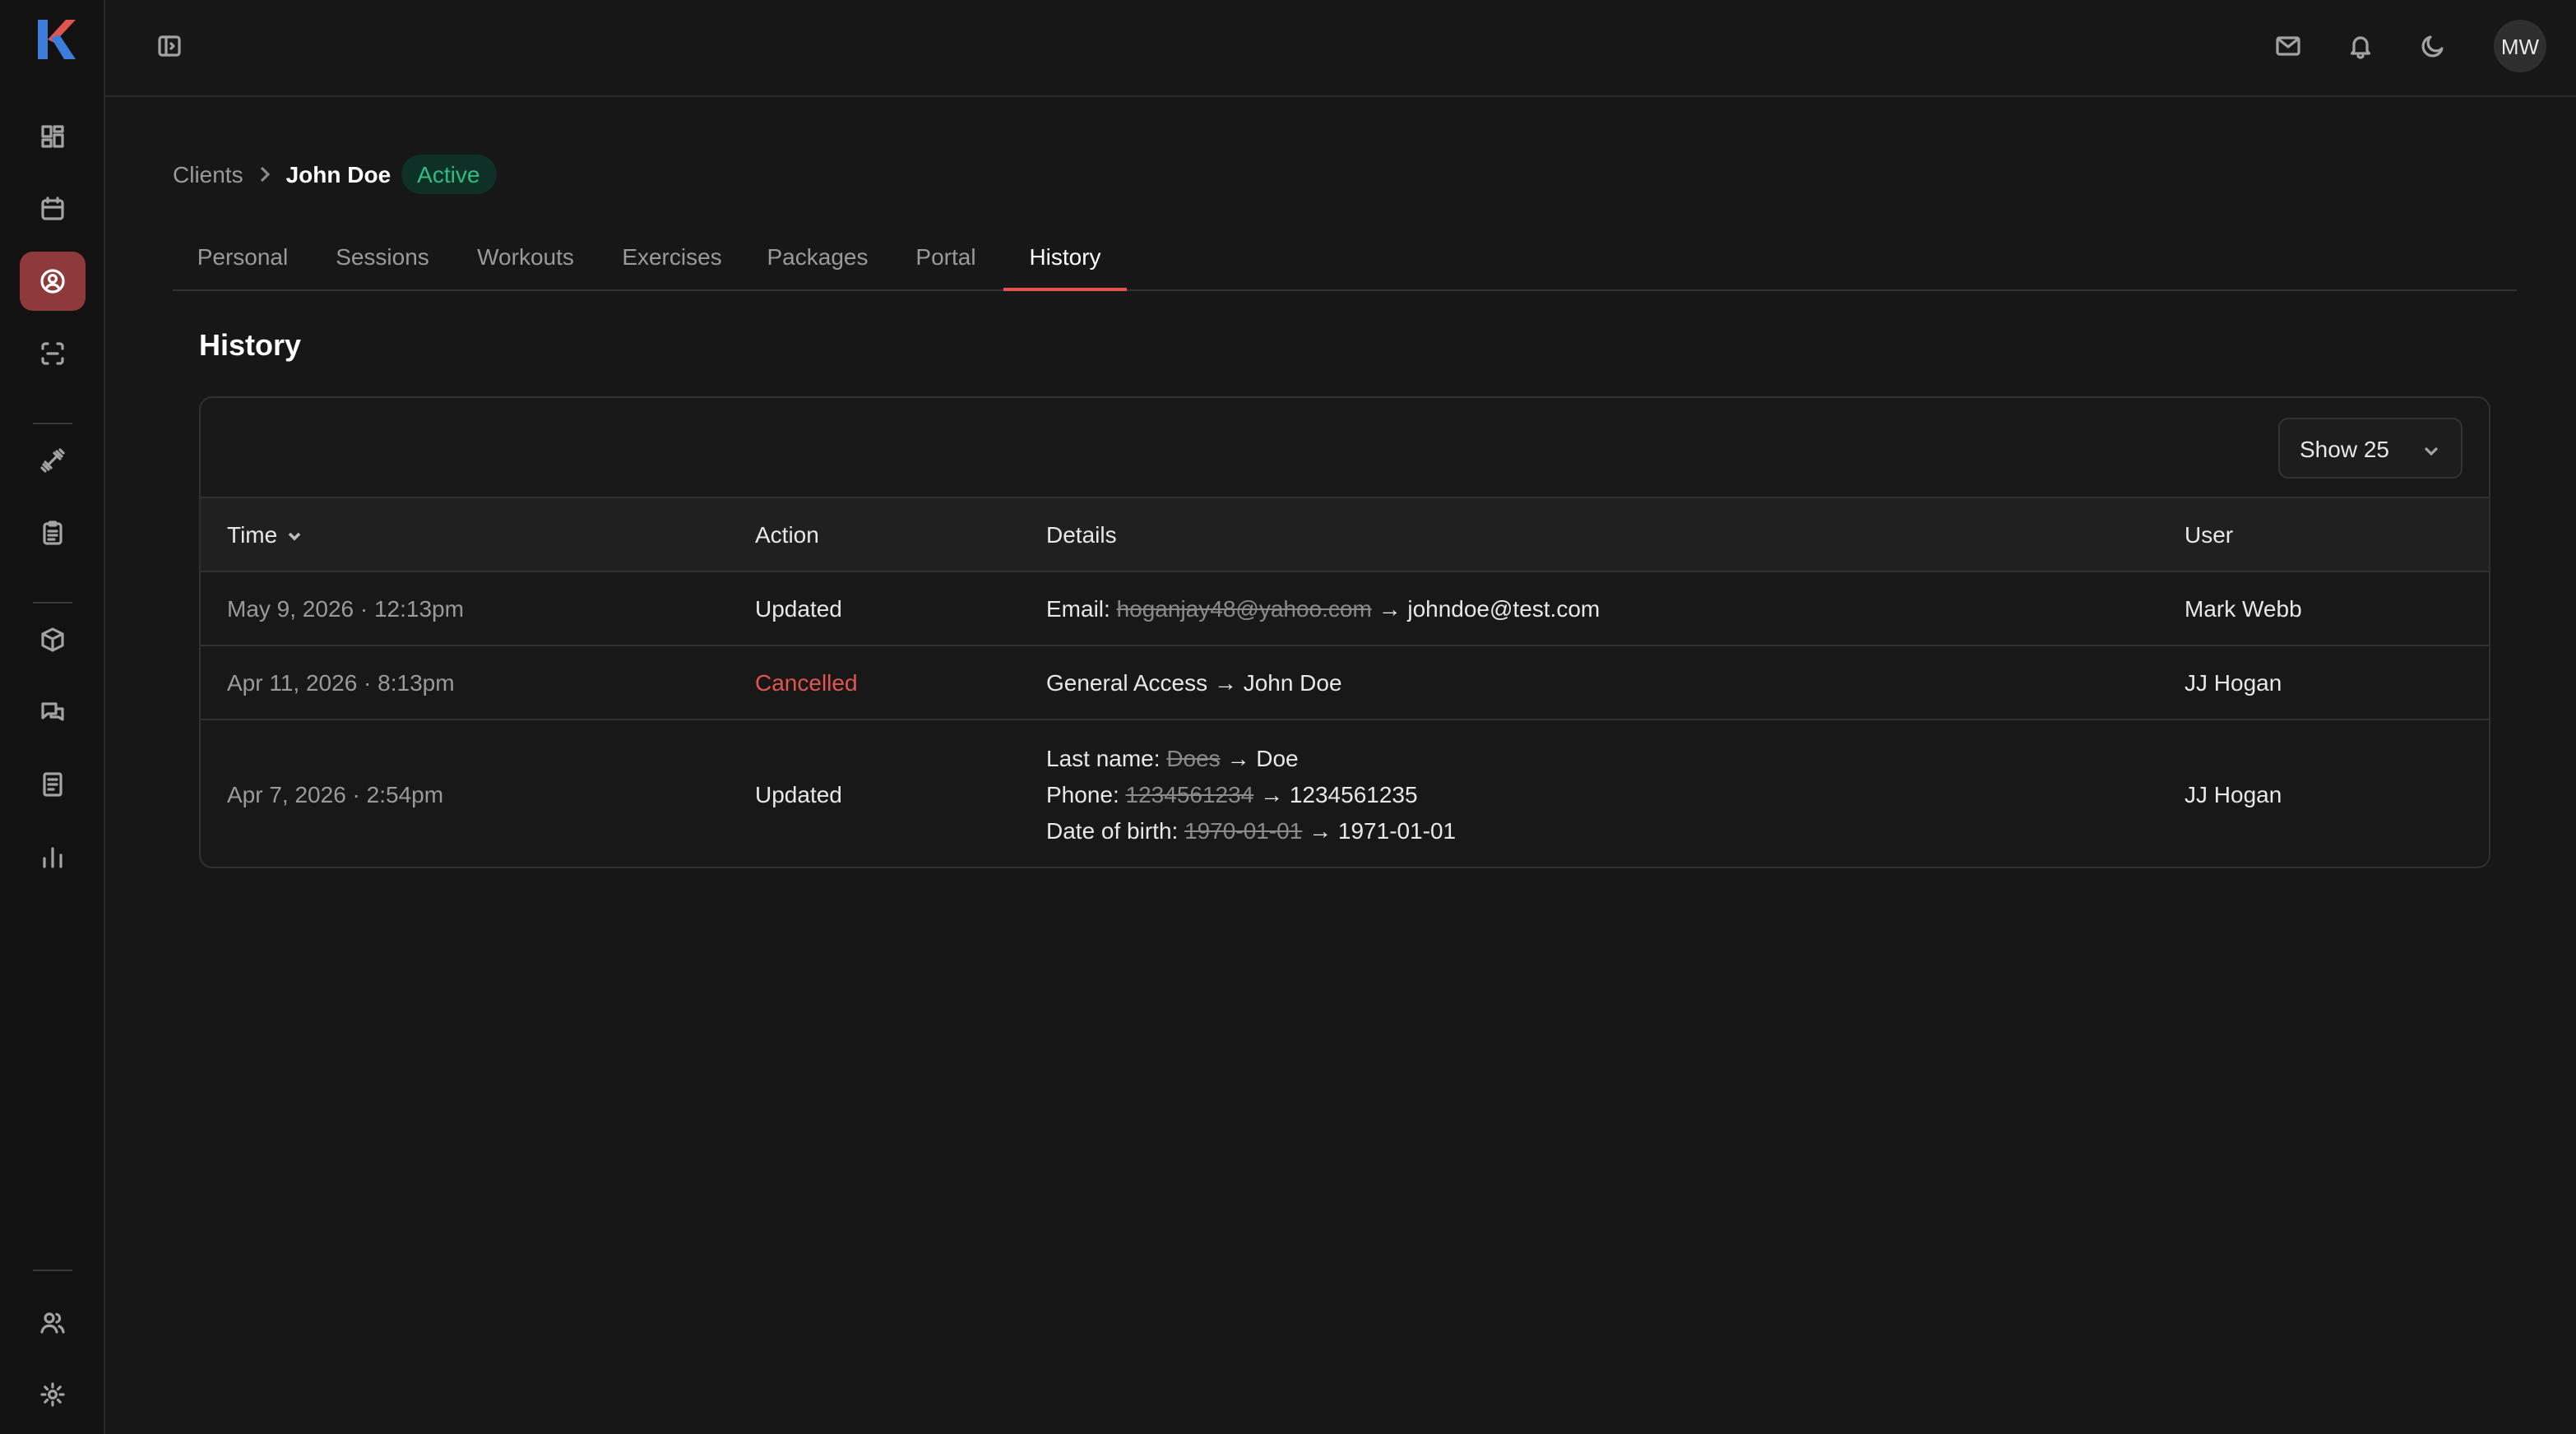 The image size is (2576, 1434). I want to click on page-size-label: Show 25, so click(2344, 448).